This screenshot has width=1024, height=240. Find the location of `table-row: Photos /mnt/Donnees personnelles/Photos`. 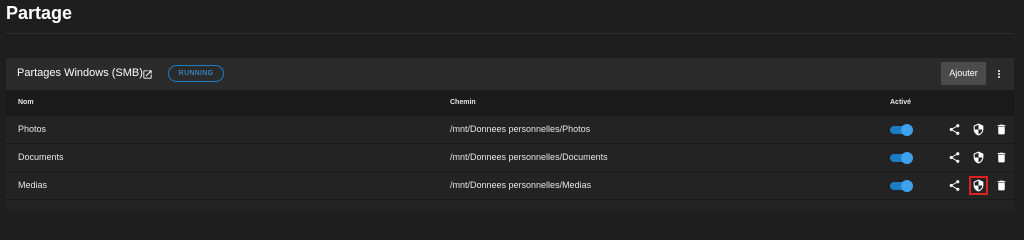

table-row: Photos /mnt/Donnees personnelles/Photos is located at coordinates (510, 130).